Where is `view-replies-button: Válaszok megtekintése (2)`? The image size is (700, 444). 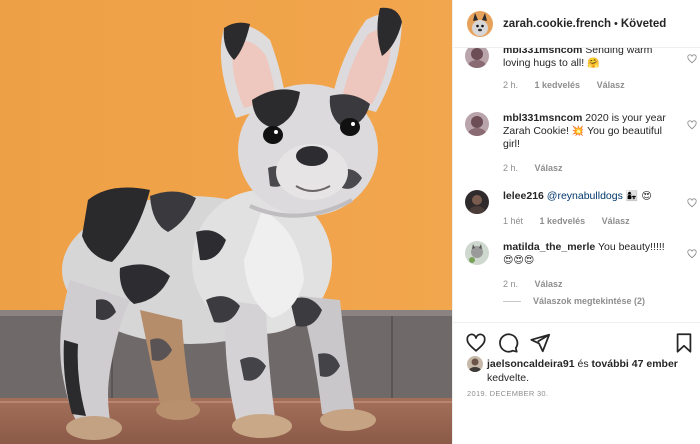 view-replies-button: Válaszok megtekintése (2) is located at coordinates (574, 301).